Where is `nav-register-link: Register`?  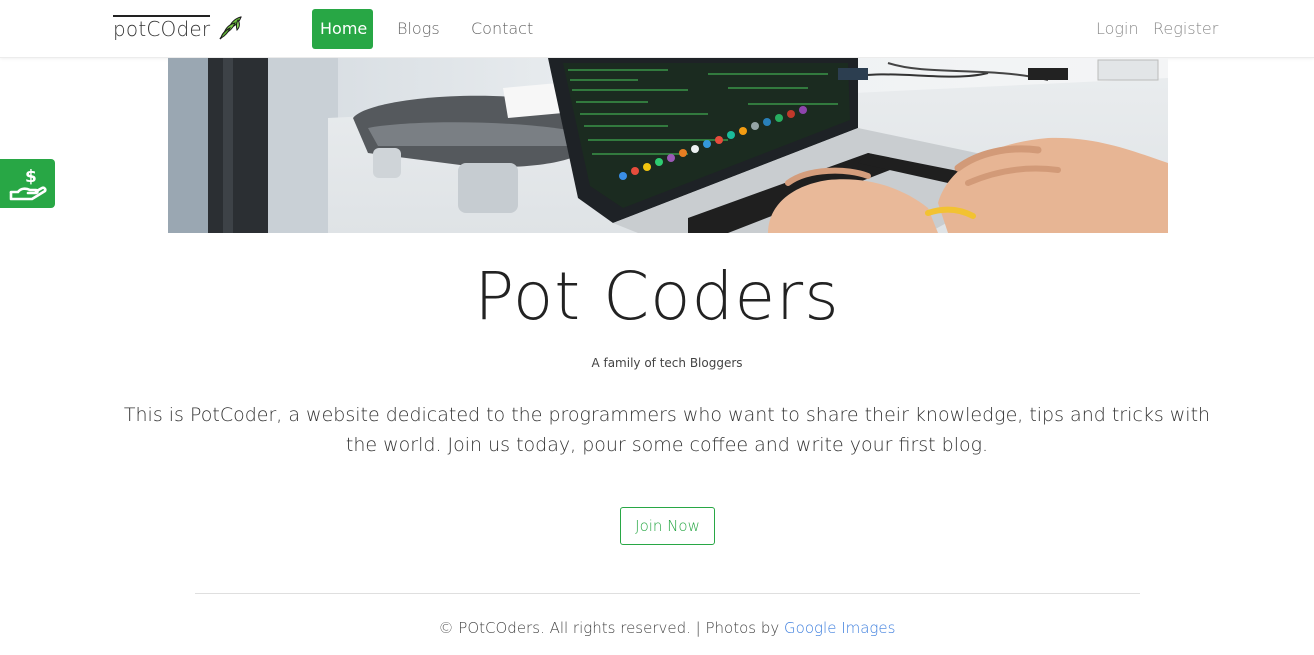
nav-register-link: Register is located at coordinates (1185, 29).